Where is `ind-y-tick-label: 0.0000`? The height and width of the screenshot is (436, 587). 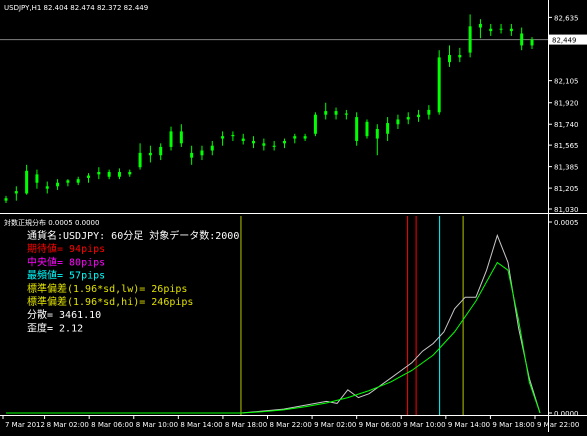 ind-y-tick-label: 0.0000 is located at coordinates (566, 414).